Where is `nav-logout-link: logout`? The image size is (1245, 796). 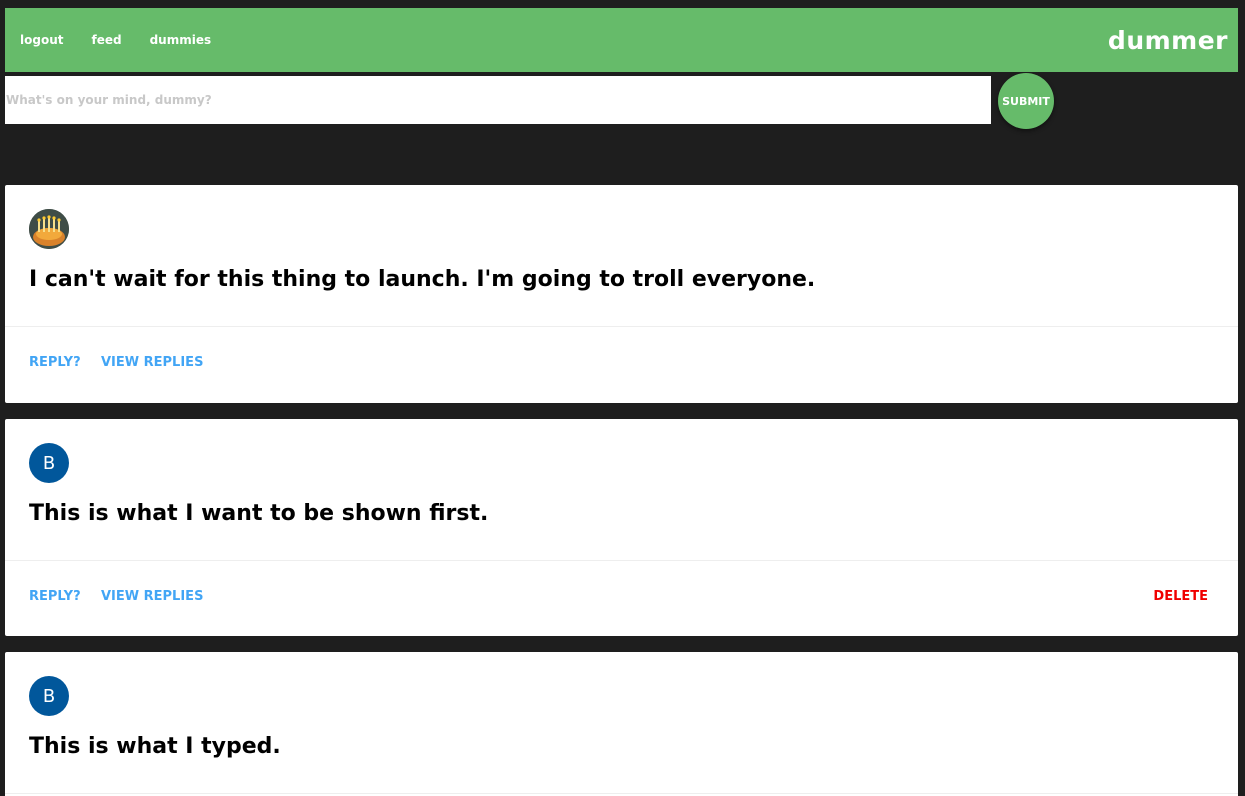 nav-logout-link: logout is located at coordinates (41, 40).